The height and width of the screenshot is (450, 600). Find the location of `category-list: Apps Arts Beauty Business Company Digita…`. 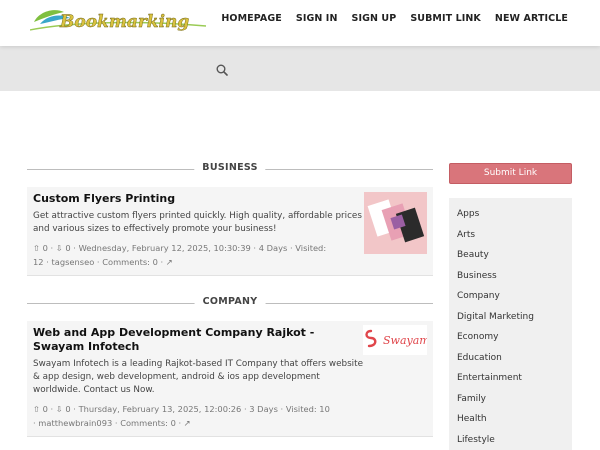

category-list: Apps Arts Beauty Business Company Digita… is located at coordinates (510, 324).